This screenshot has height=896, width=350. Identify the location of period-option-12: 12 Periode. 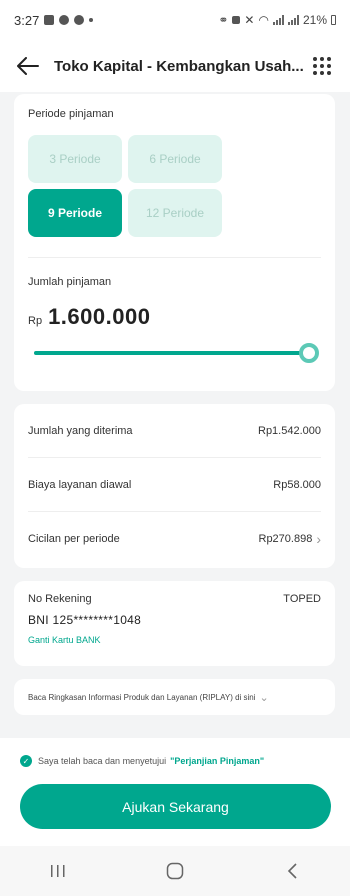
(175, 213).